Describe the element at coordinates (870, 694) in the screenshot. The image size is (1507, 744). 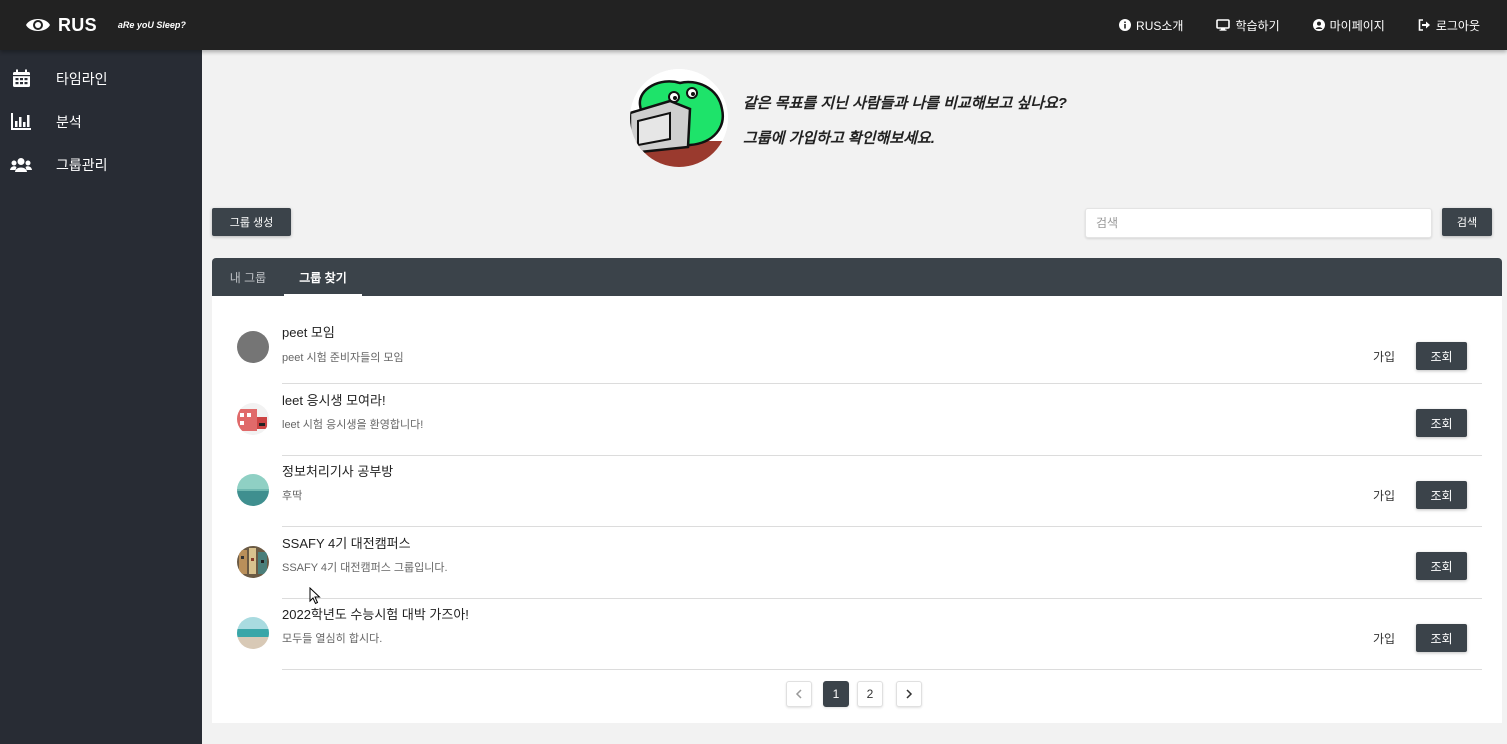
I see `pagination-page-2: 2` at that location.